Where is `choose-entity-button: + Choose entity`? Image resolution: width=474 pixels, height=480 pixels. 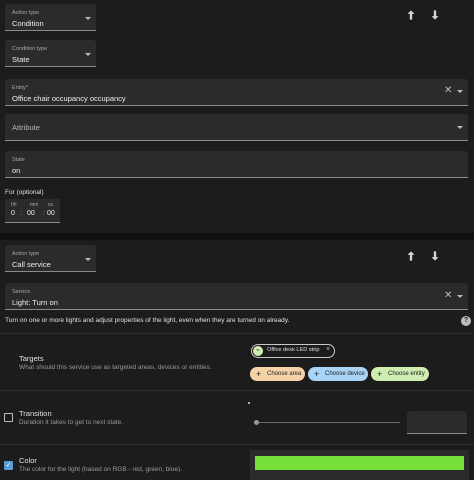 choose-entity-button: + Choose entity is located at coordinates (400, 374).